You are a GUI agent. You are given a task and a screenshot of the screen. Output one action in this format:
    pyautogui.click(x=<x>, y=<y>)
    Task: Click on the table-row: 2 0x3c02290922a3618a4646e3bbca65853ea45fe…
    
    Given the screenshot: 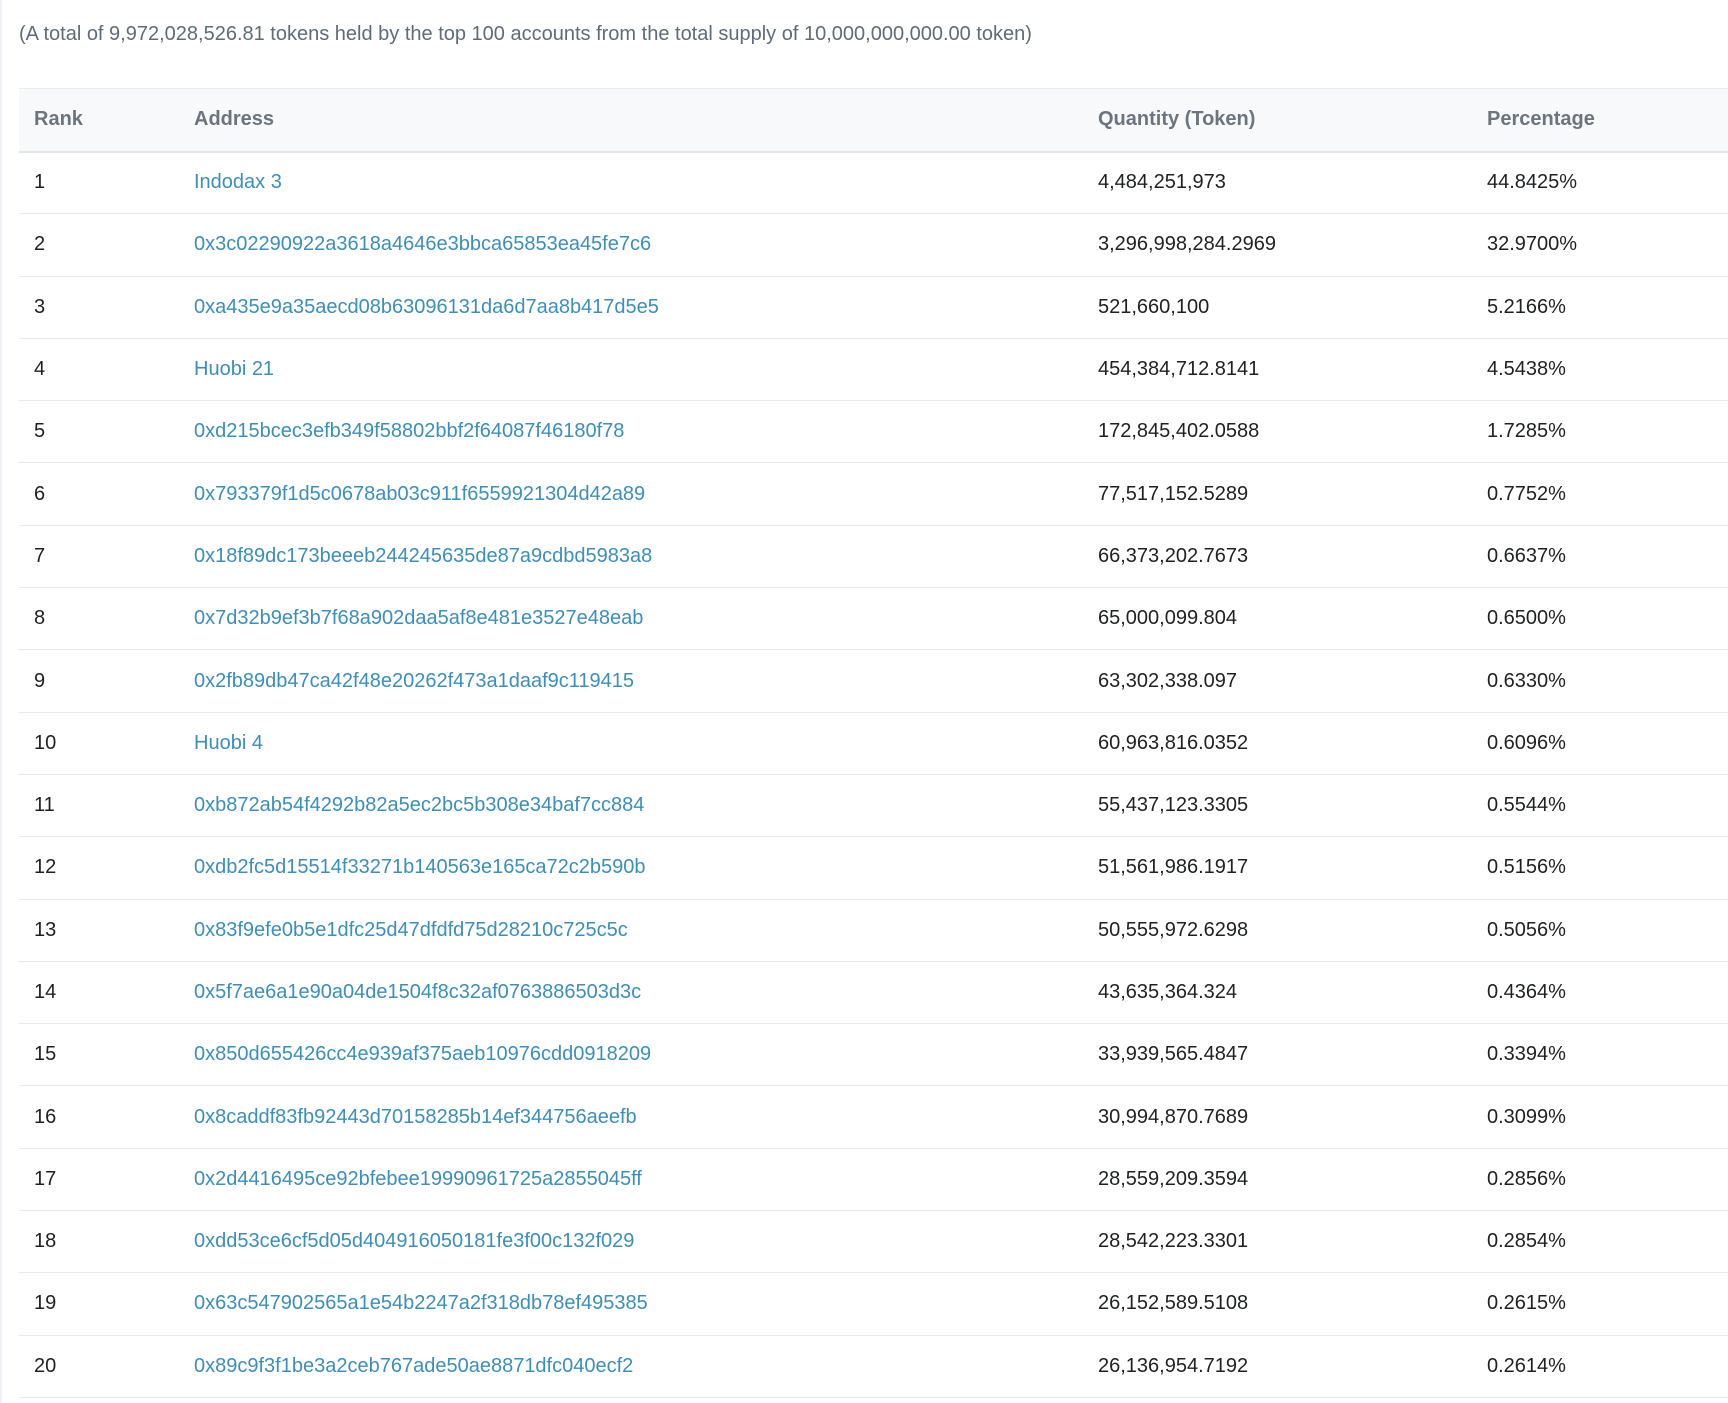 What is the action you would take?
    pyautogui.click(x=873, y=245)
    